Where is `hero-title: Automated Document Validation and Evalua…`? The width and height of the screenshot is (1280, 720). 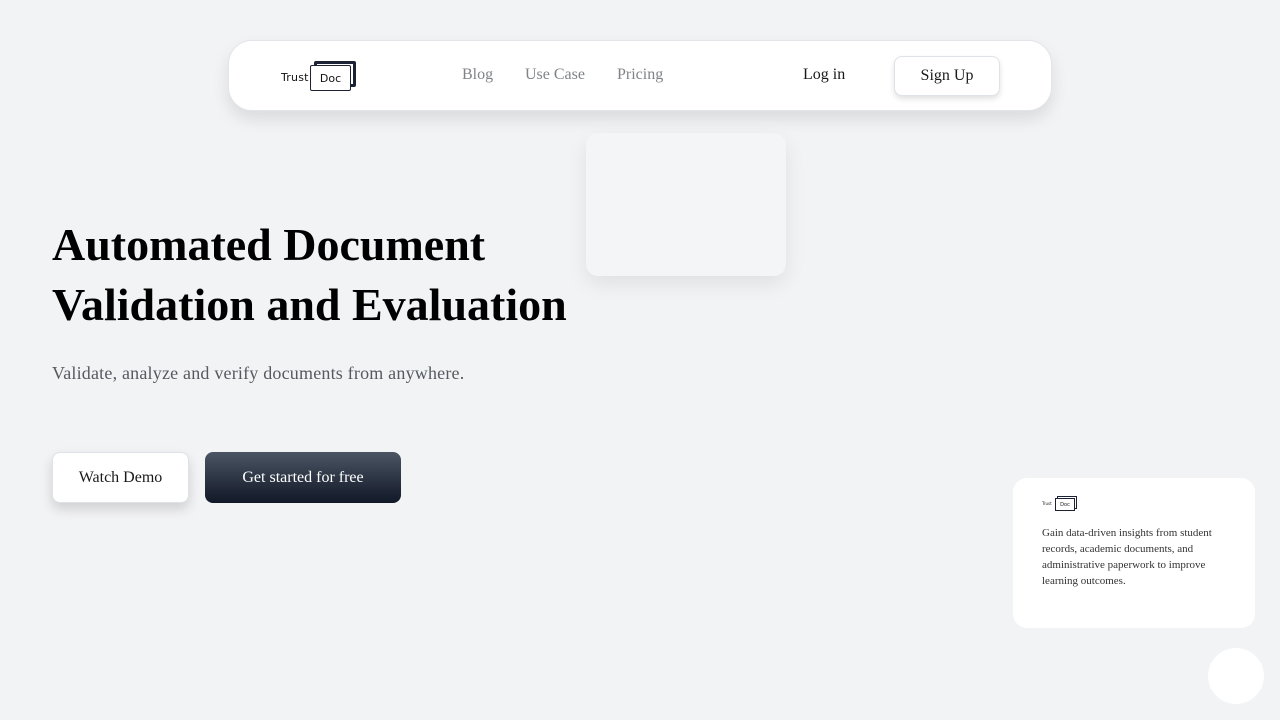 hero-title: Automated Document Validation and Evalua… is located at coordinates (309, 274).